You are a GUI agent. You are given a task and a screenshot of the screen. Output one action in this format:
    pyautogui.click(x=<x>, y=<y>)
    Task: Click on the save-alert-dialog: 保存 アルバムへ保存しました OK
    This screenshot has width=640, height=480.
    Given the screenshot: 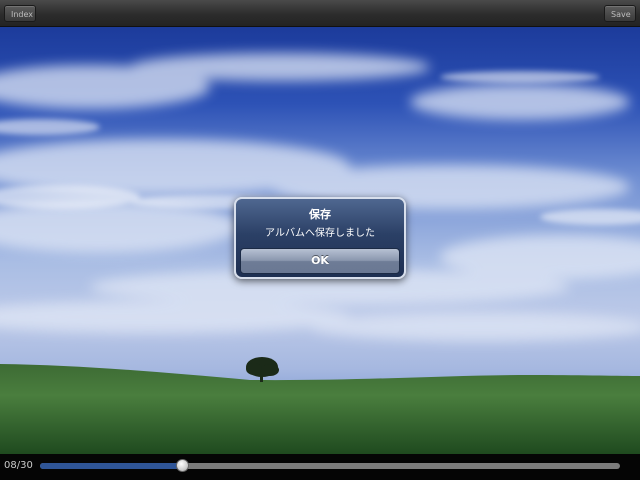 What is the action you would take?
    pyautogui.click(x=320, y=238)
    